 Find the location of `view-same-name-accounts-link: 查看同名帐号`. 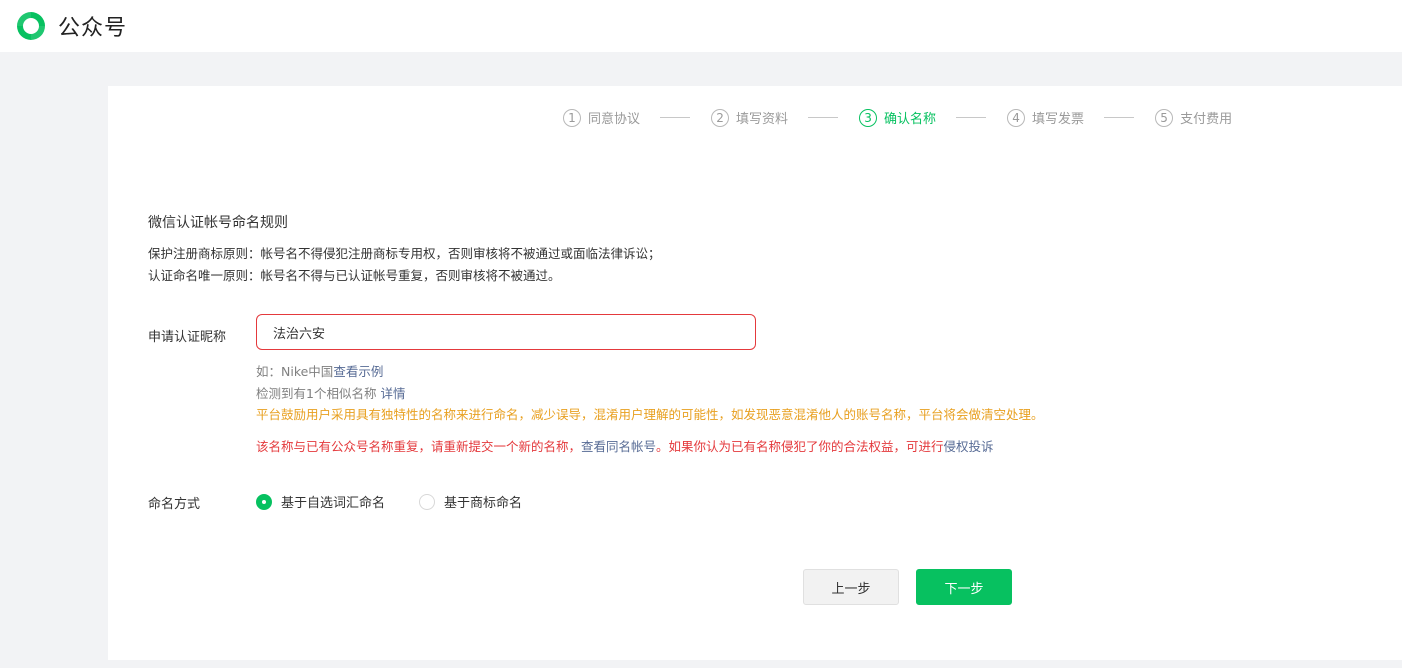

view-same-name-accounts-link: 查看同名帐号 is located at coordinates (618, 446).